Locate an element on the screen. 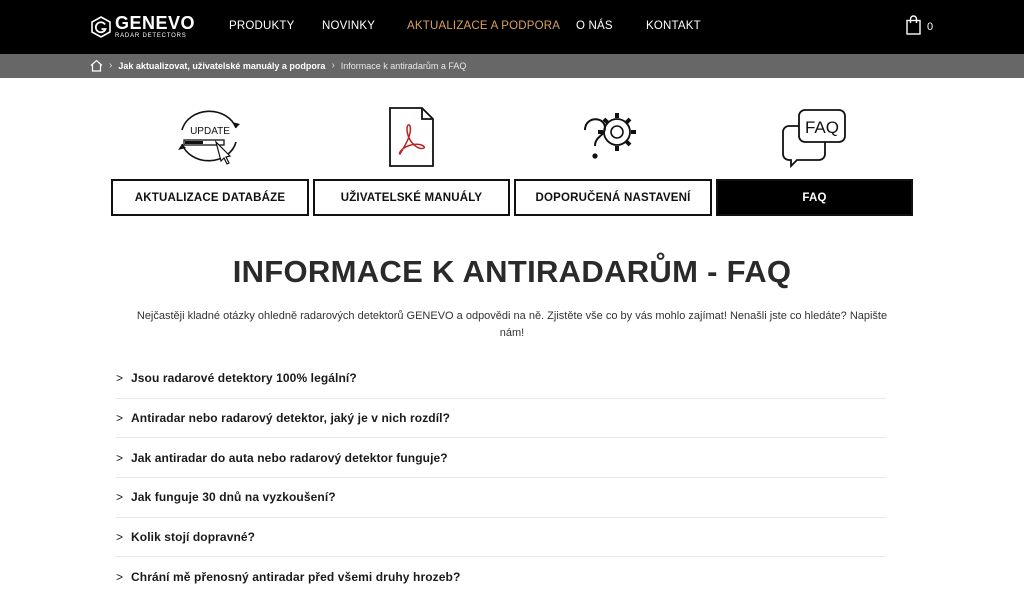 This screenshot has height=604, width=1024. logo: GENEVO RADAR DETECTORS is located at coordinates (142, 27).